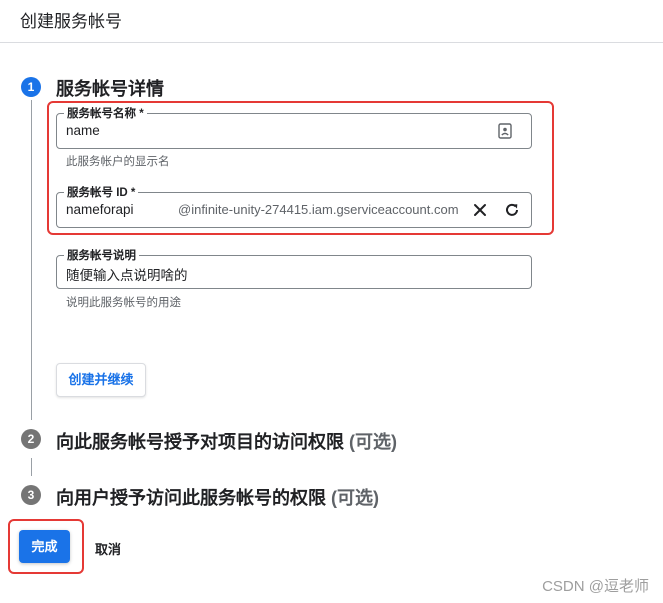  I want to click on refresh-icon, so click(512, 210).